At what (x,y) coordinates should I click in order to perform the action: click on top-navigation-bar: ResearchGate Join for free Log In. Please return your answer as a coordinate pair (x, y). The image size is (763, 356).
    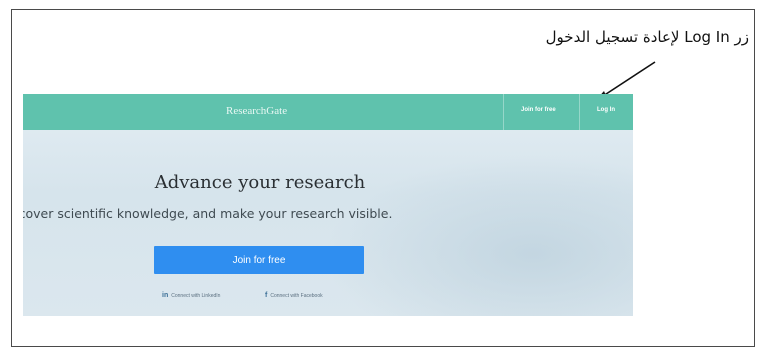
    Looking at the image, I should click on (328, 112).